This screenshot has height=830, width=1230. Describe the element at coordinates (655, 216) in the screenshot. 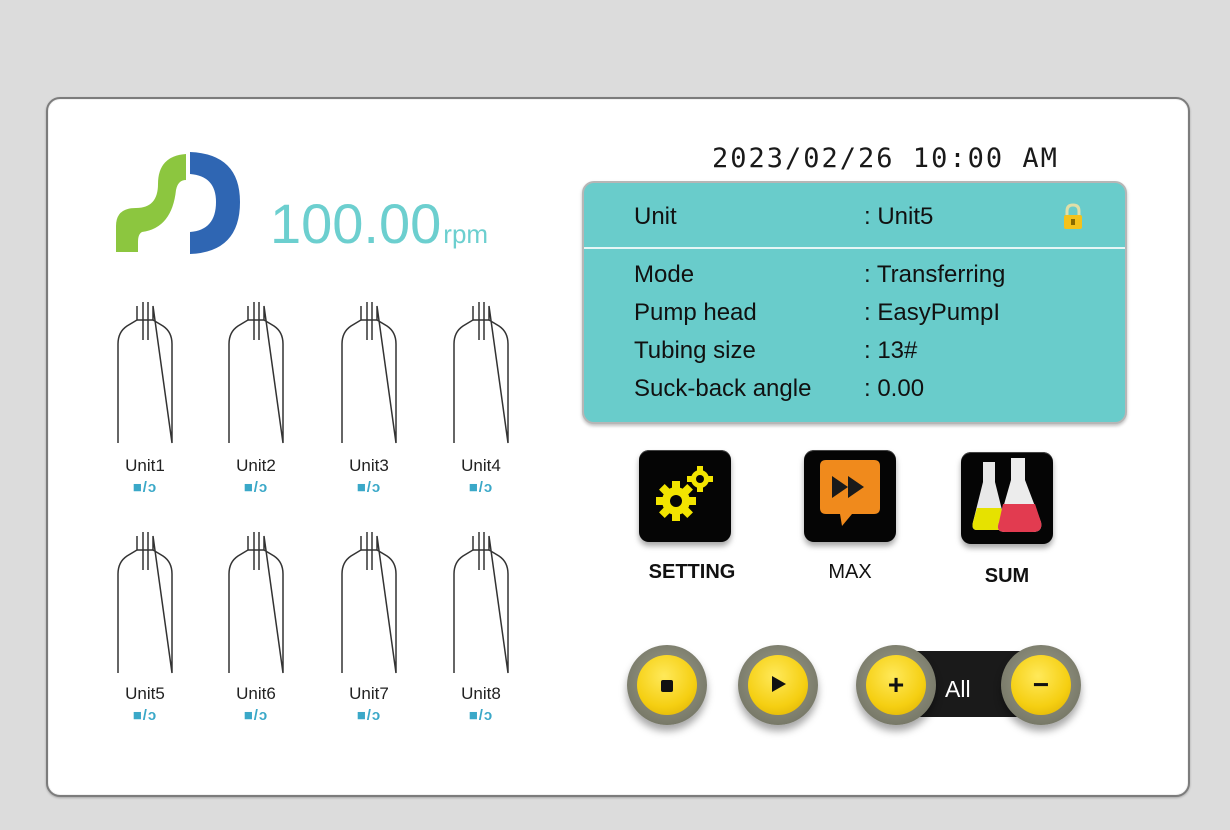

I see `panel-unit-key: Unit` at that location.